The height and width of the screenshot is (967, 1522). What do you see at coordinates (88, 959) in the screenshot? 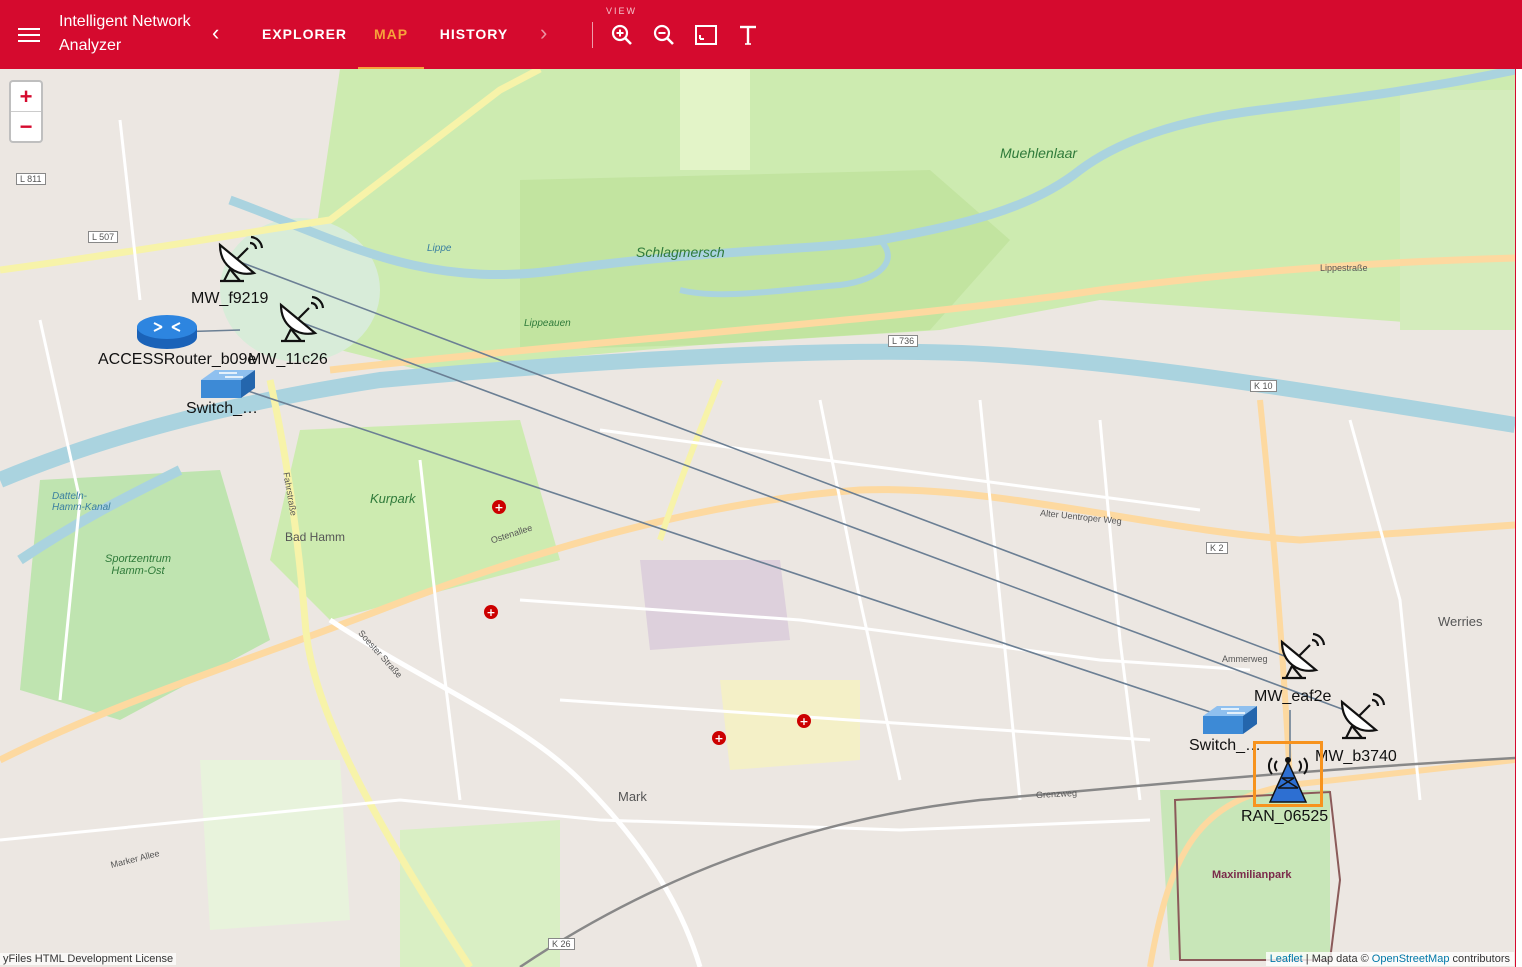
I see `license-notice: yFiles HTML Development License` at bounding box center [88, 959].